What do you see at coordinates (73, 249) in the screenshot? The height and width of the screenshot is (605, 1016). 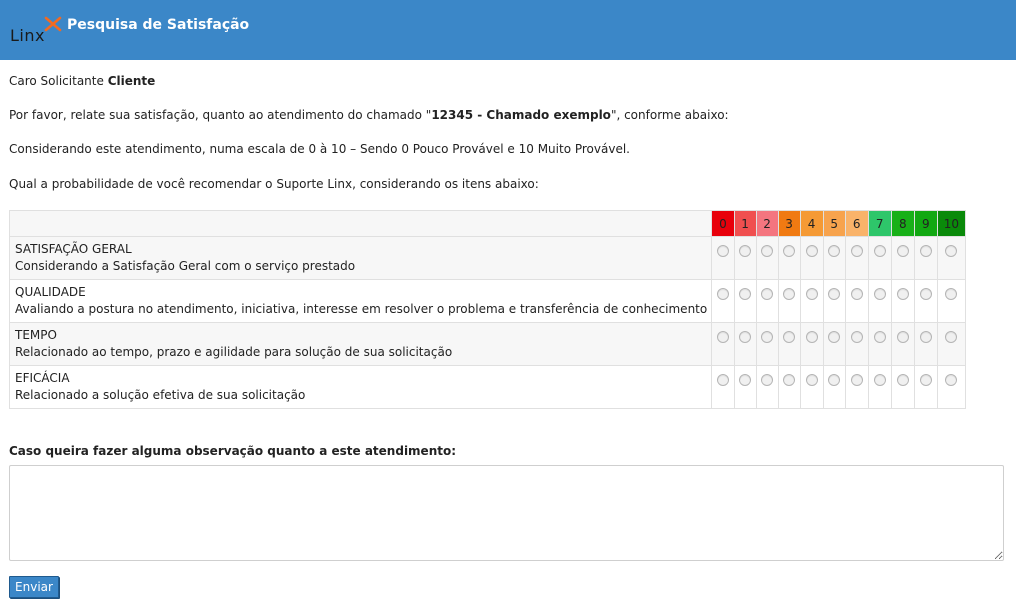 I see `survey-item-title: SATISFAÇÃO GERAL` at bounding box center [73, 249].